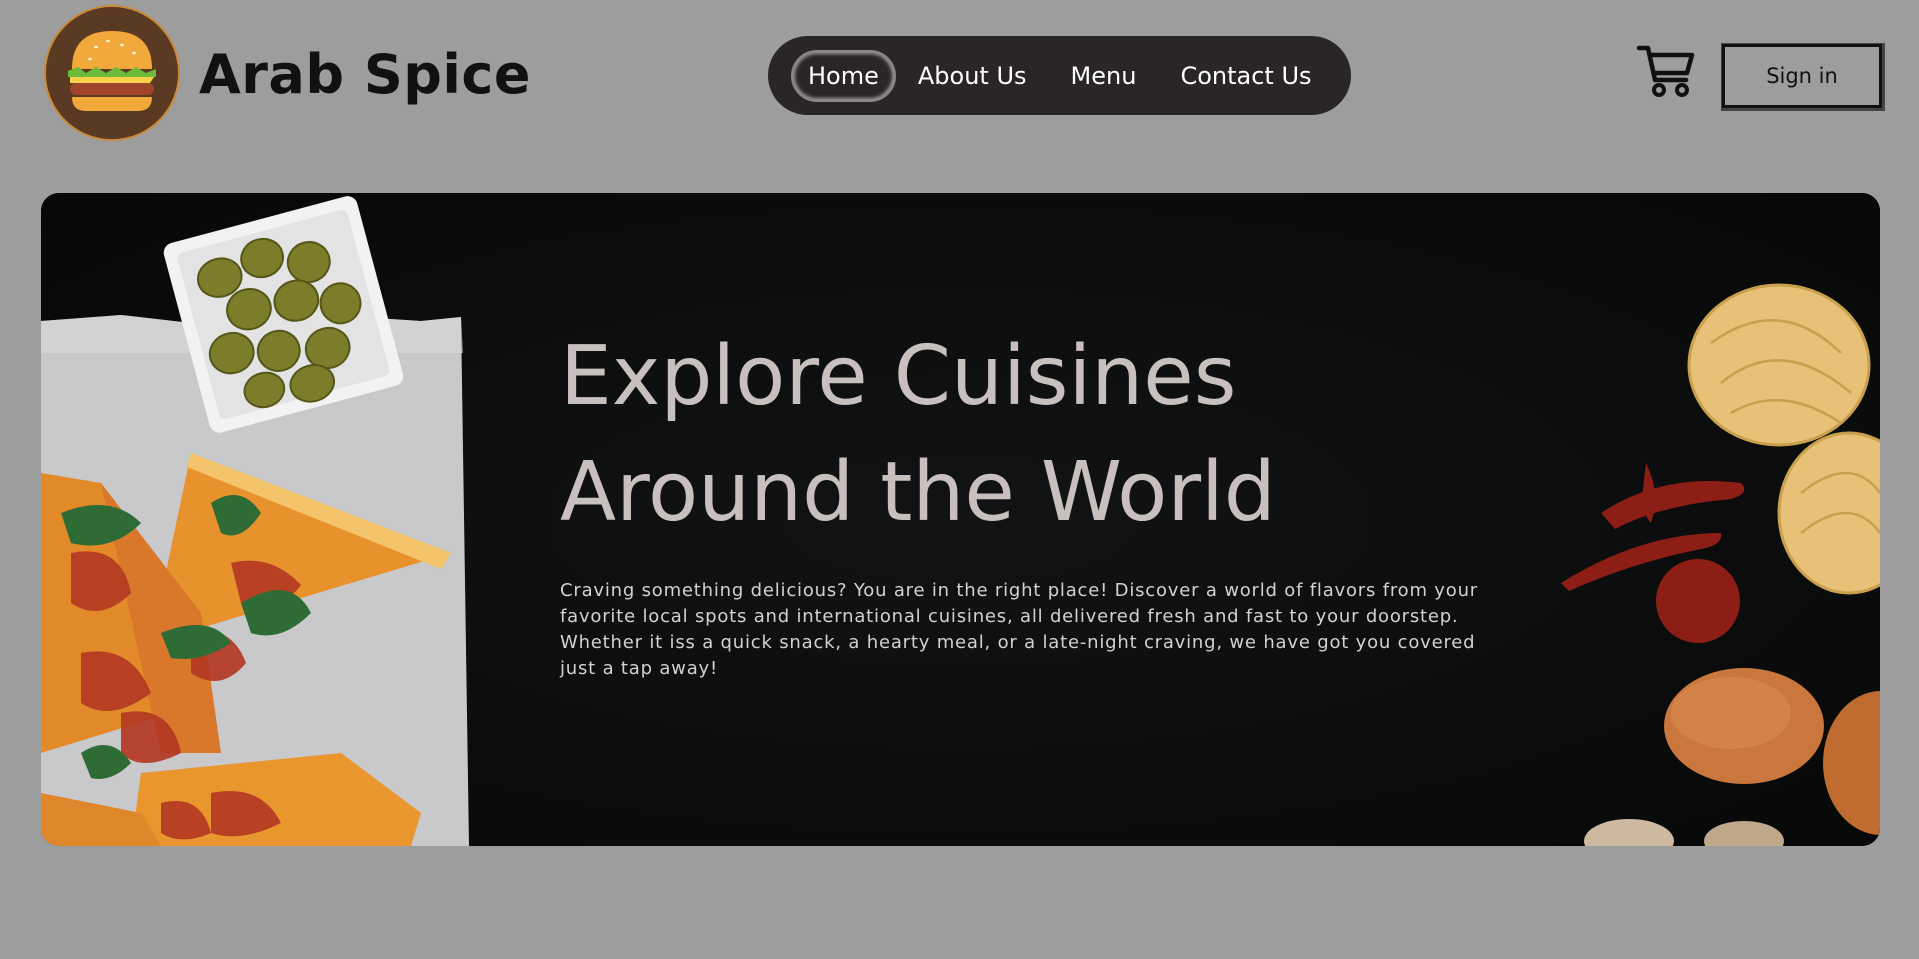 Image resolution: width=1919 pixels, height=959 pixels. Describe the element at coordinates (112, 73) in the screenshot. I see `burger-icon` at that location.